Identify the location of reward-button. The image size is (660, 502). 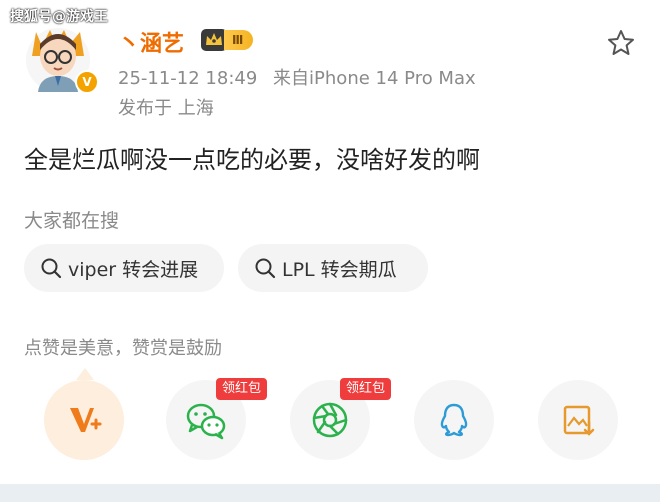
(84, 420).